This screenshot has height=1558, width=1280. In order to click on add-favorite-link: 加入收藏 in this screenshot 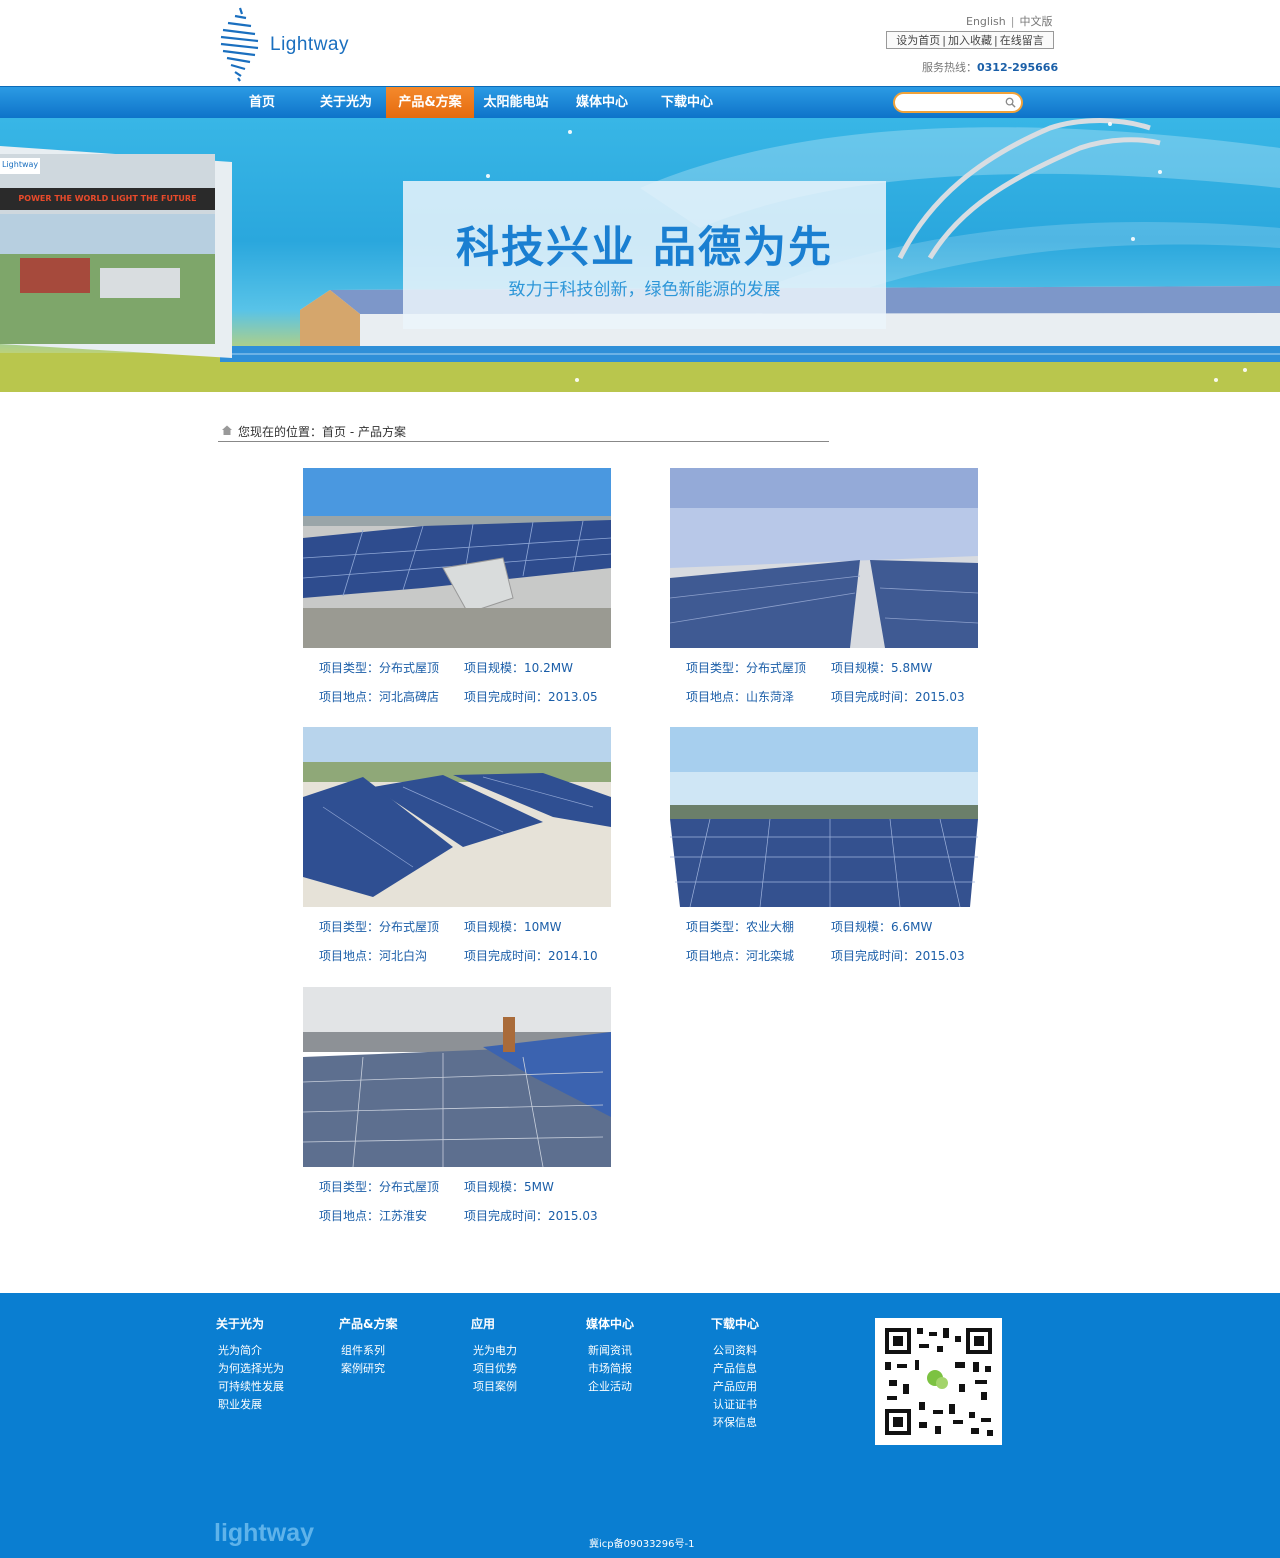, I will do `click(970, 40)`.